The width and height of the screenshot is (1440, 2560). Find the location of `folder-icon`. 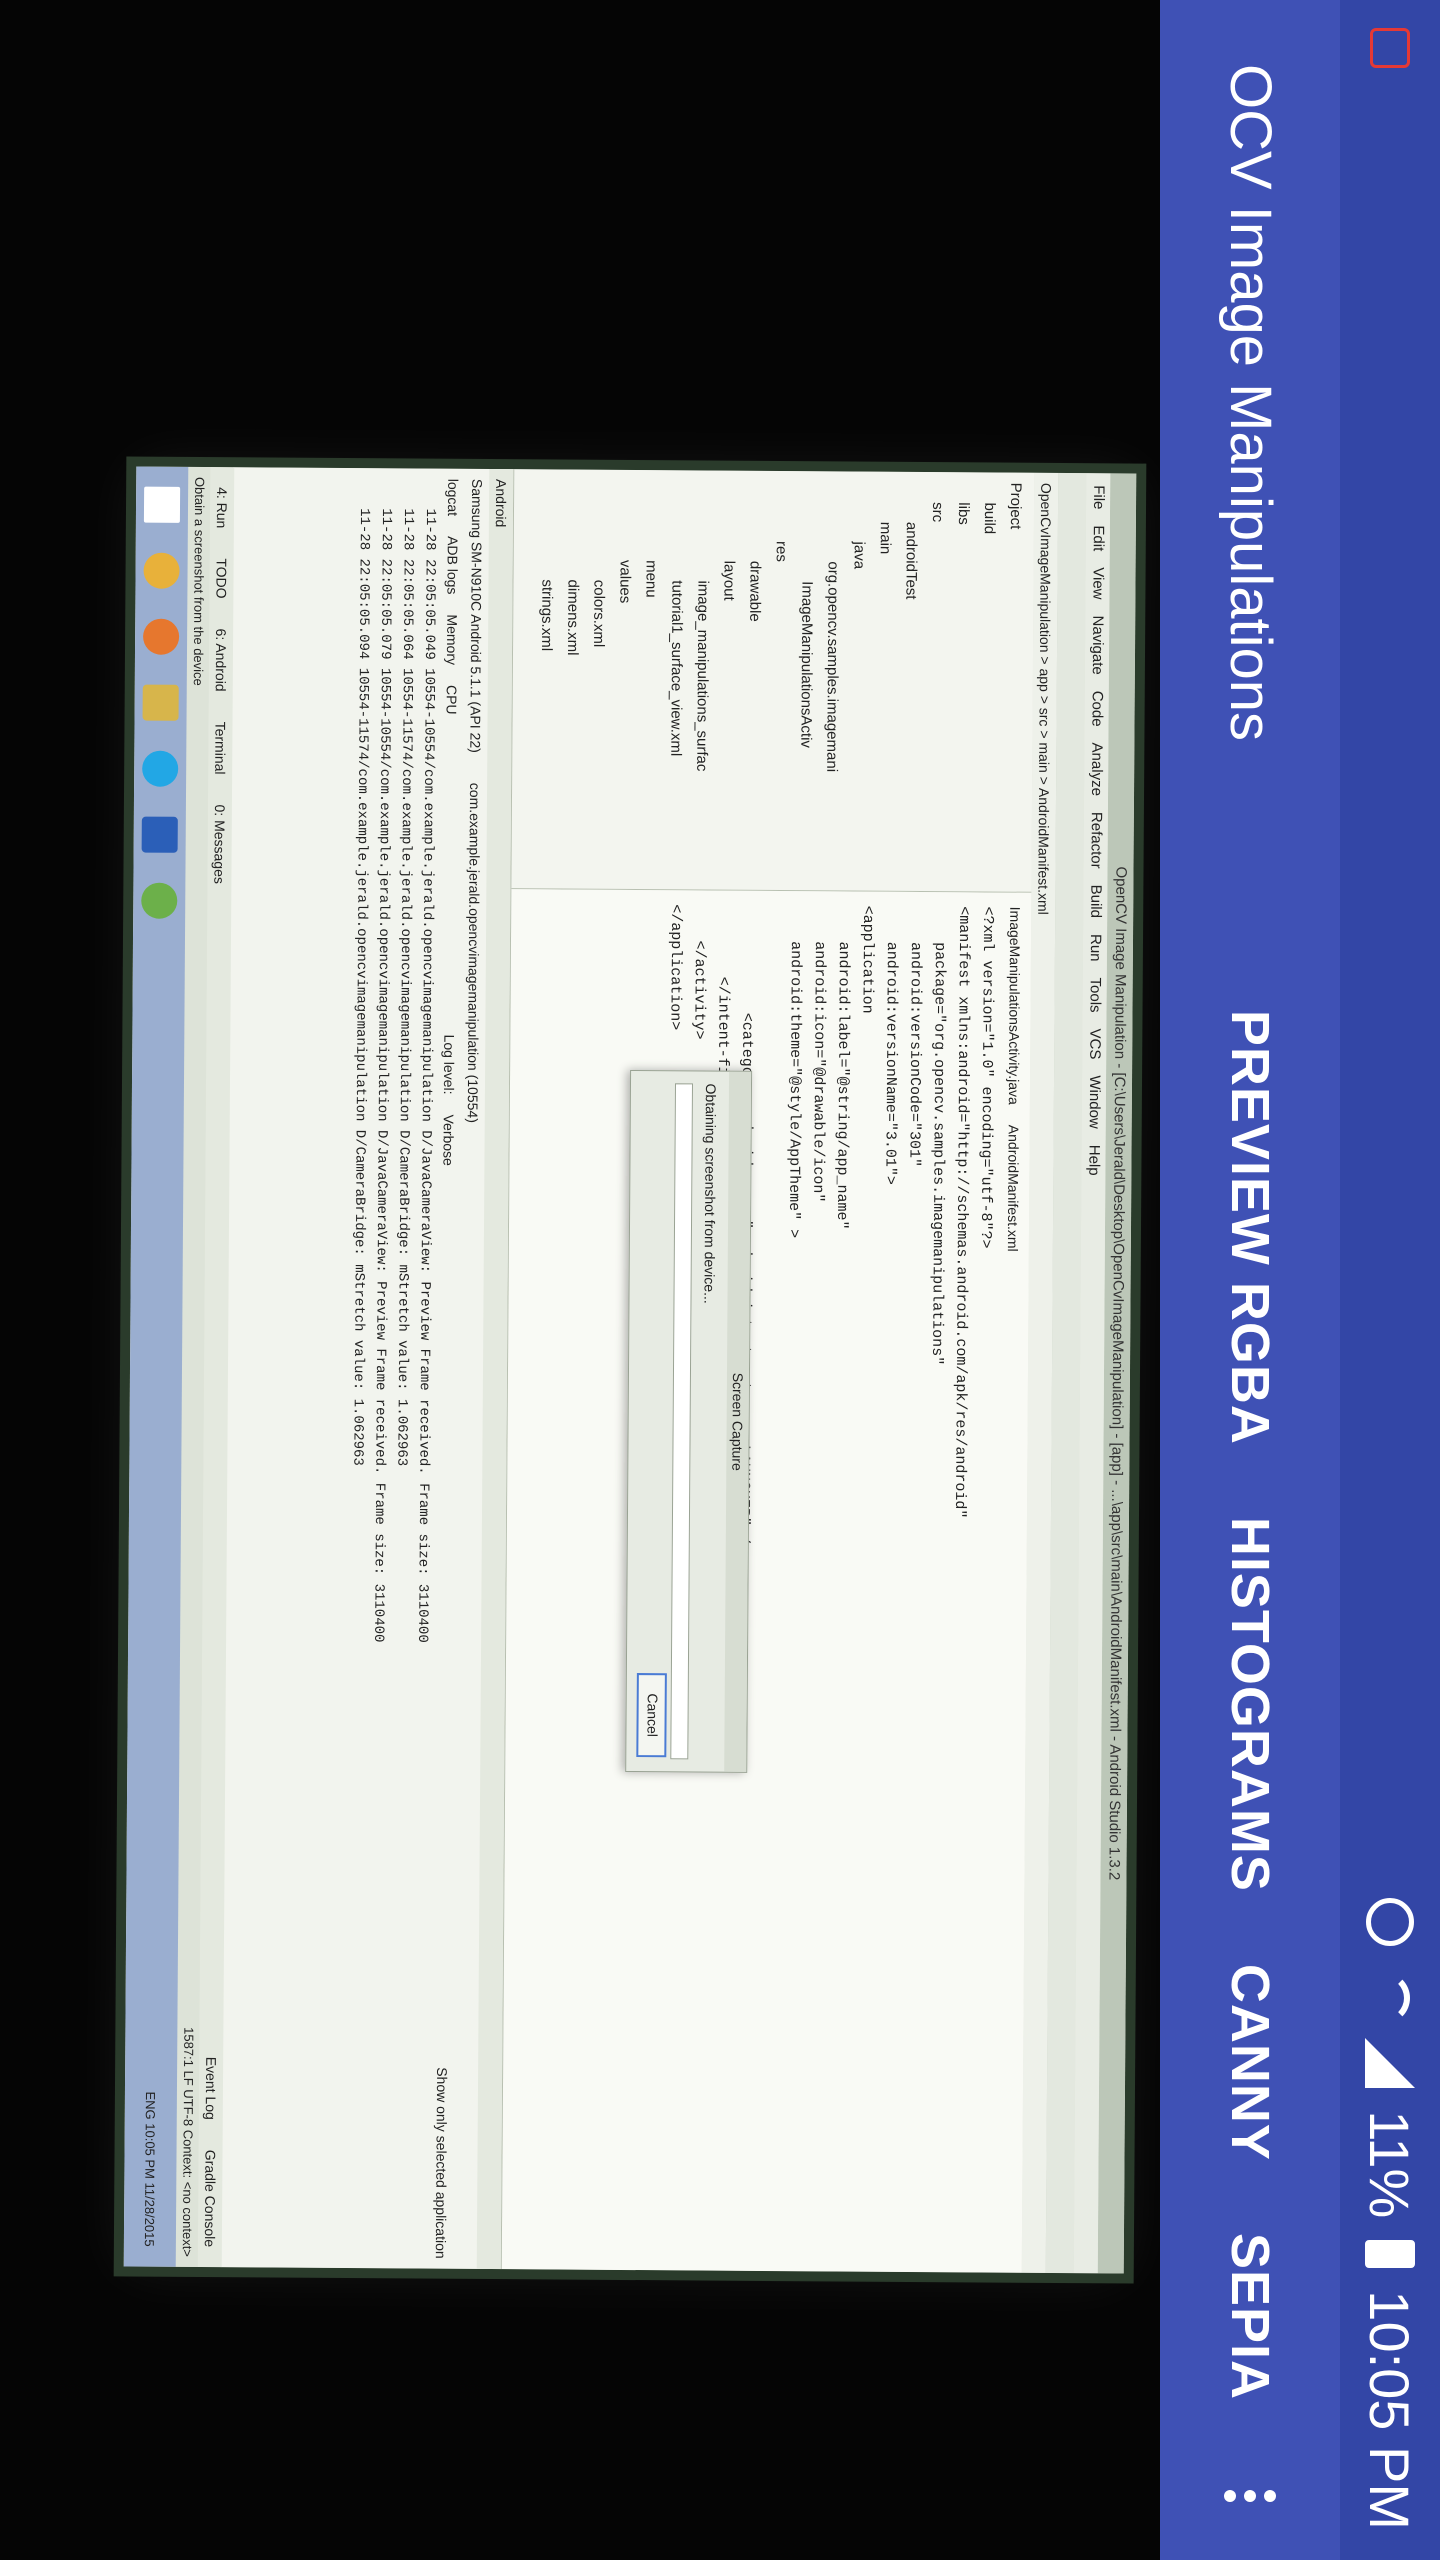

folder-icon is located at coordinates (160, 702).